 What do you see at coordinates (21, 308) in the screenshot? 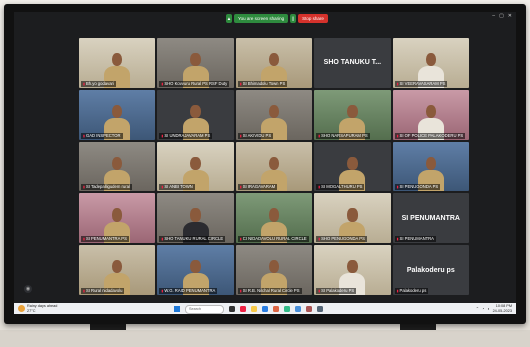
I see `weather-icon` at bounding box center [21, 308].